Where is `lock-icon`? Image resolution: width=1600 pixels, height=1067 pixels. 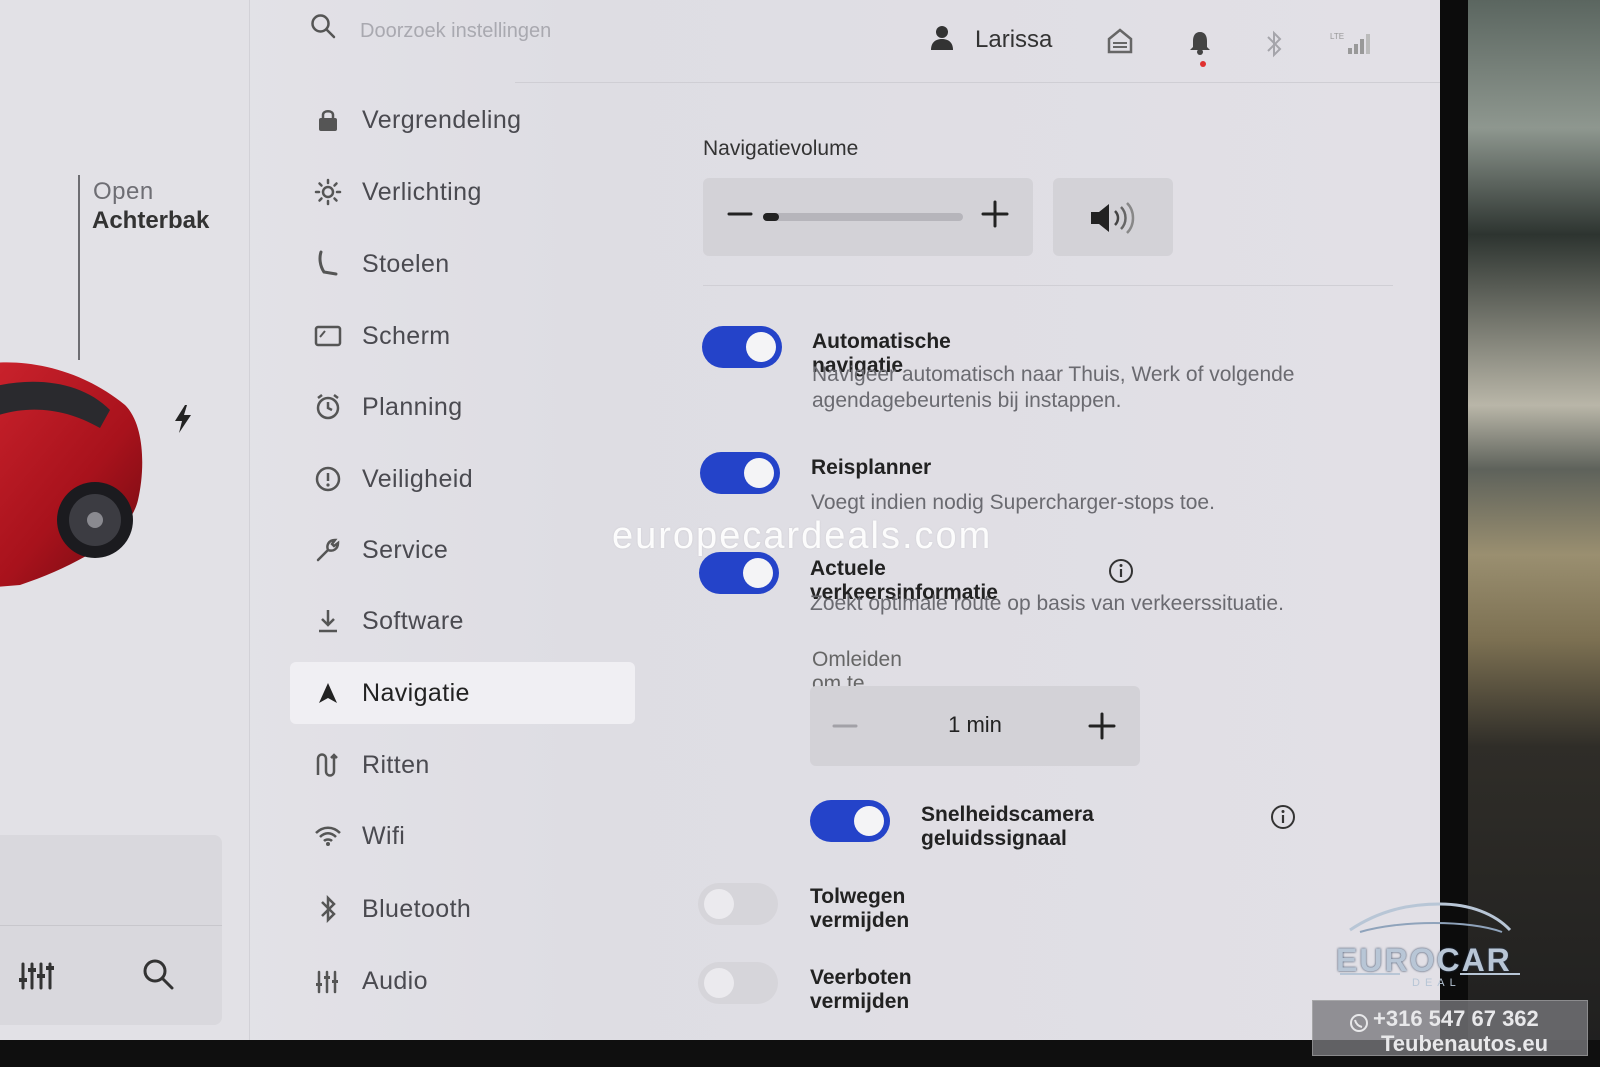 lock-icon is located at coordinates (328, 120).